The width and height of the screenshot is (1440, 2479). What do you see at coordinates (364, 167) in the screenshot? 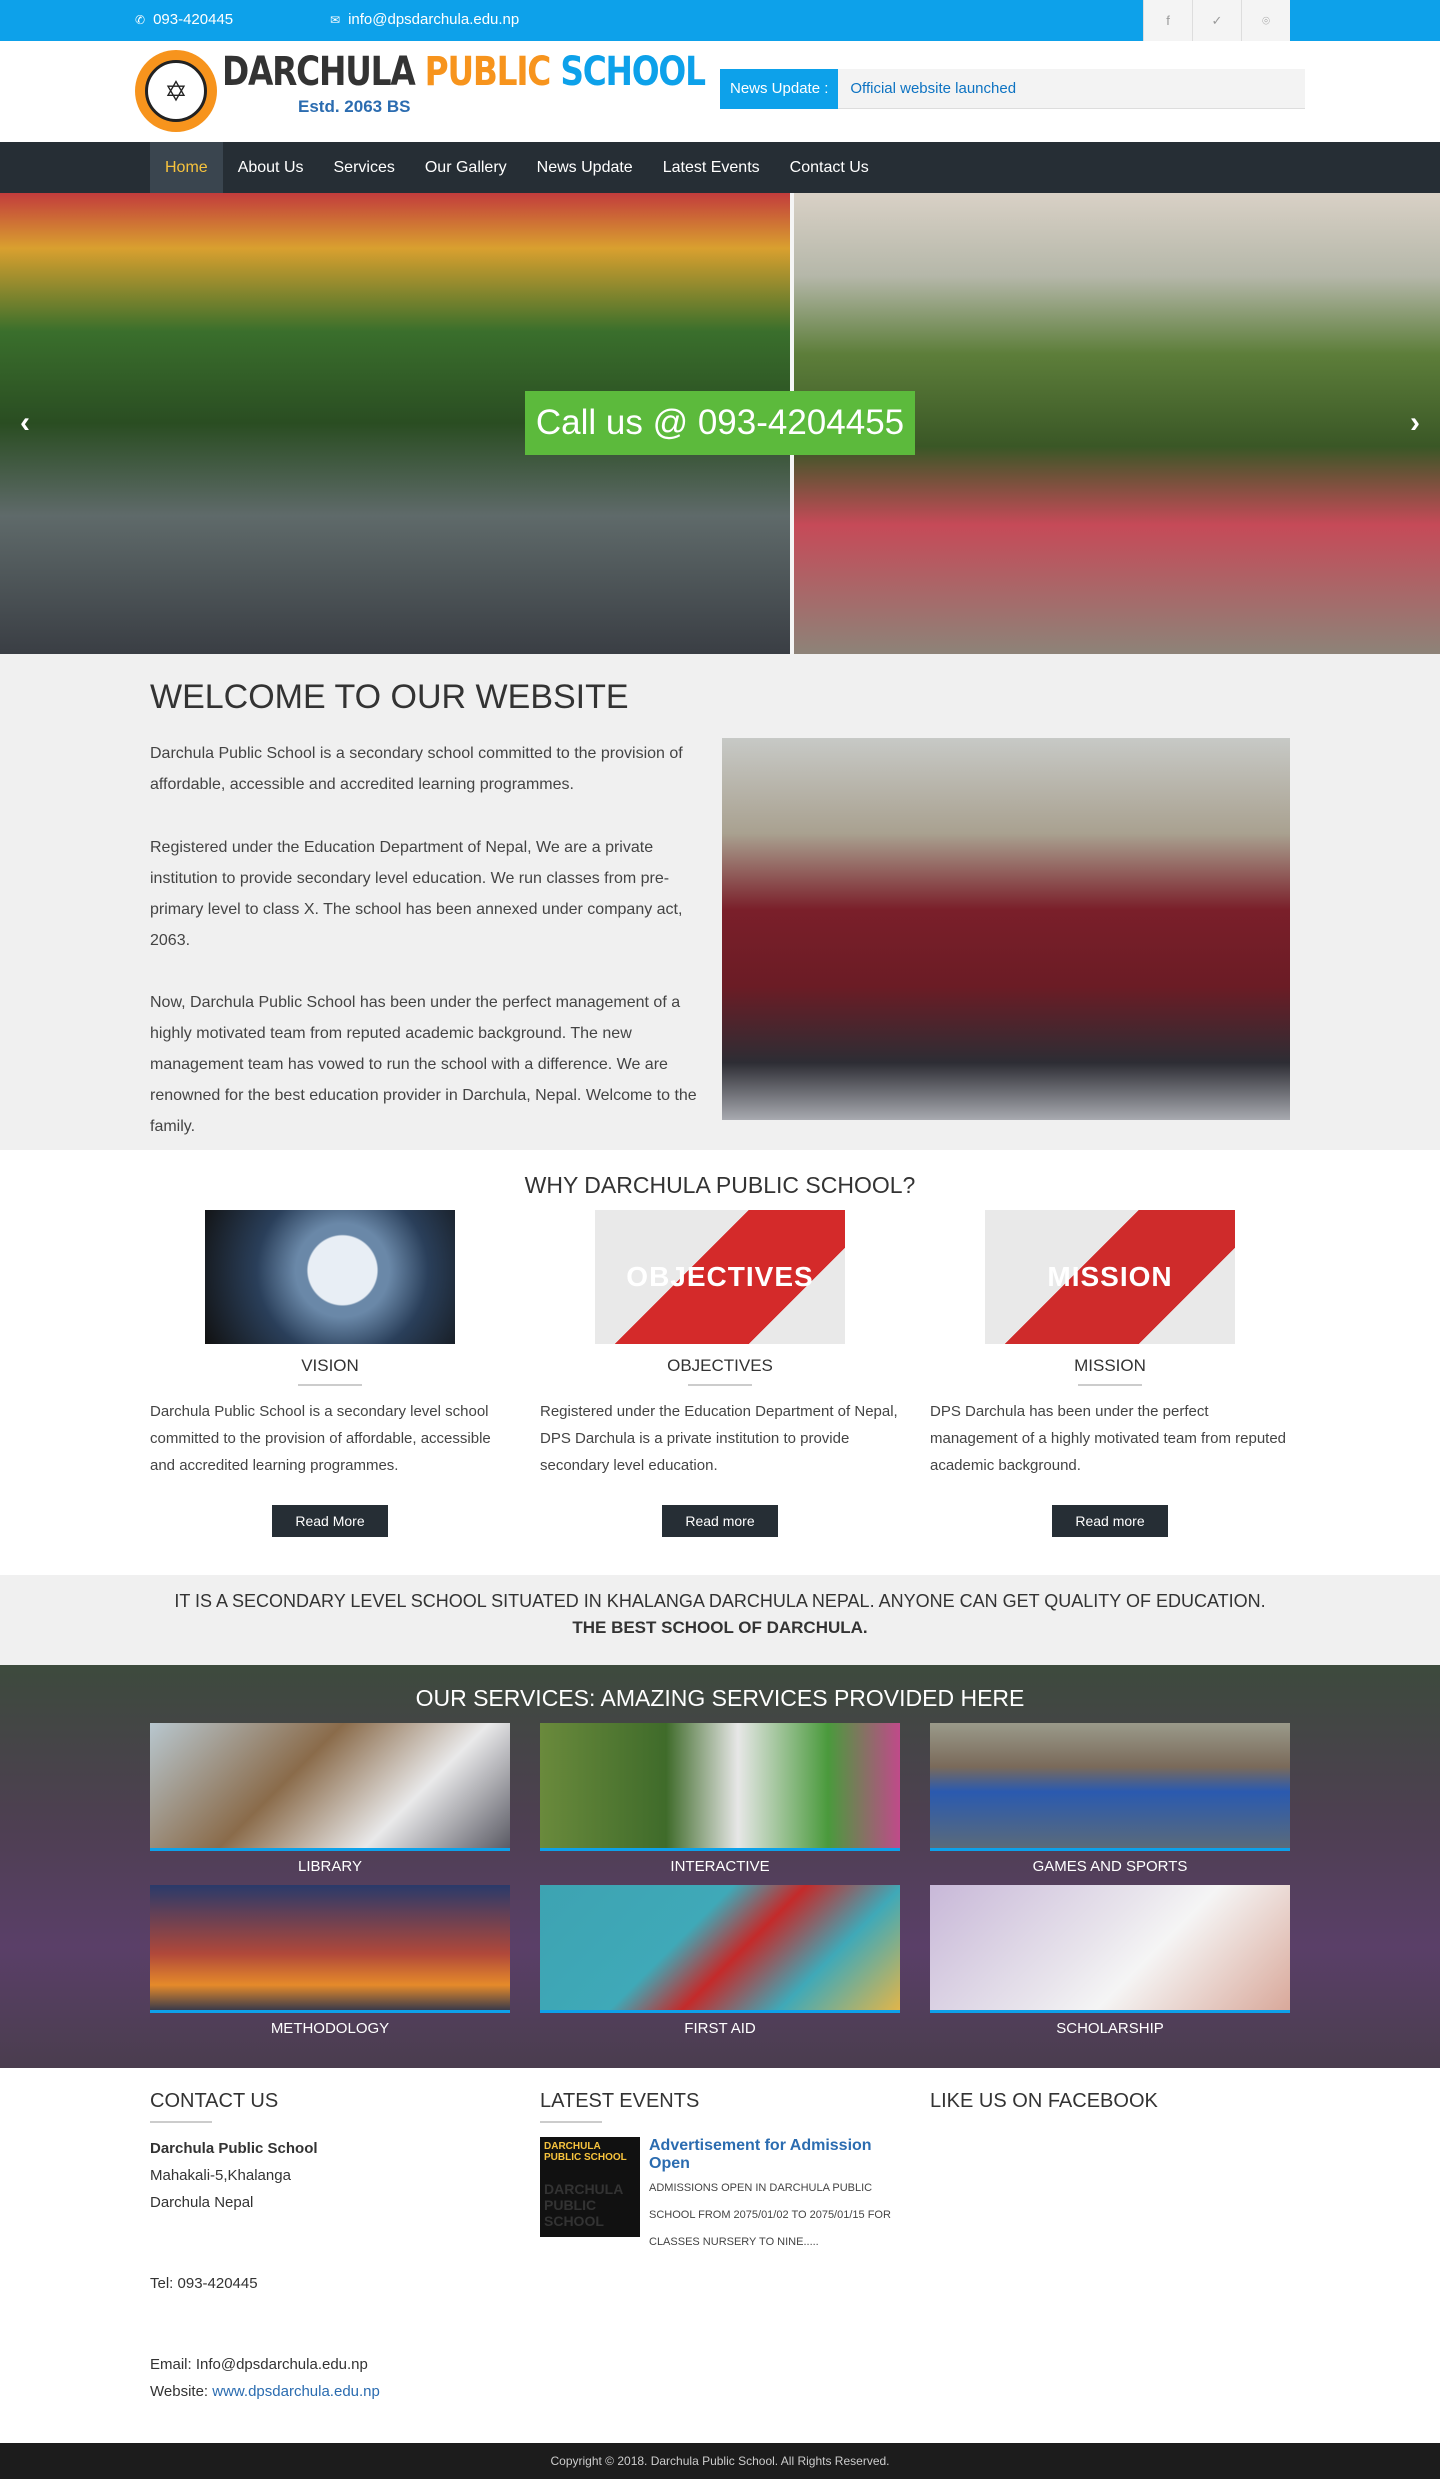
I see `nav-services: Services` at bounding box center [364, 167].